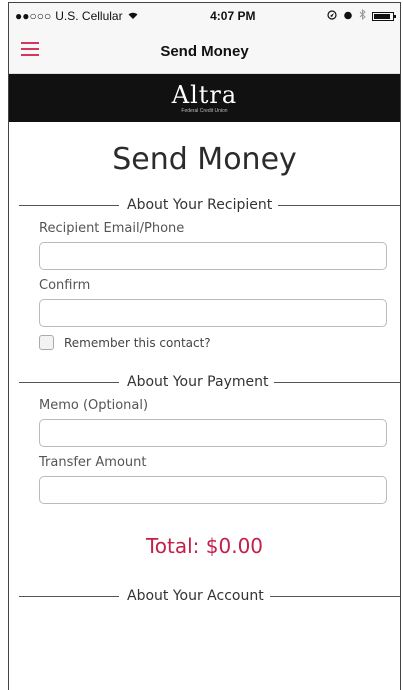  I want to click on payment-section-header: About Your Payment, so click(204, 382).